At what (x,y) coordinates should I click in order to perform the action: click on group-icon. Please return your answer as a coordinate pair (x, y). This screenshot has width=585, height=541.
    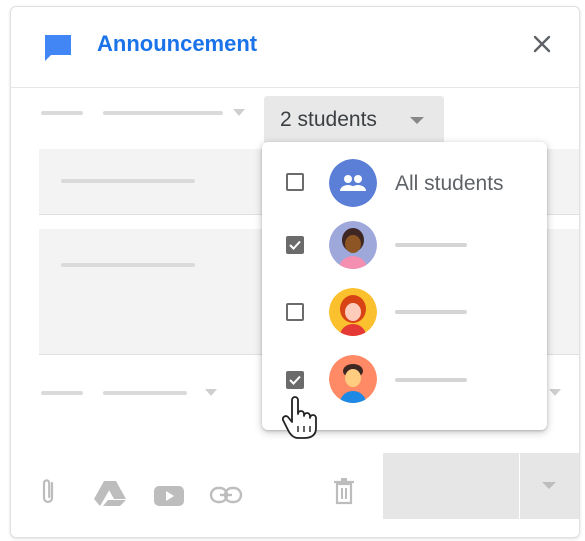
    Looking at the image, I should click on (353, 183).